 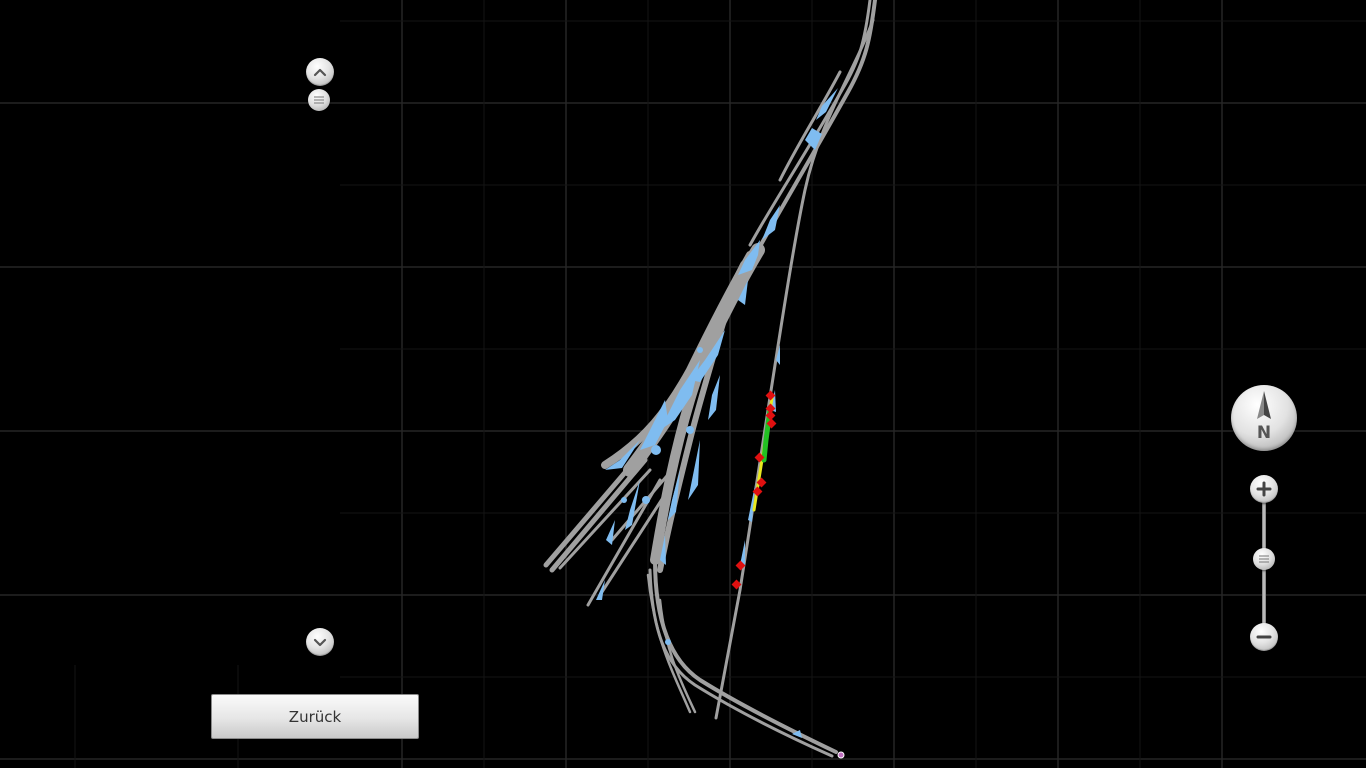 I want to click on zoom-out-button, so click(x=1264, y=637).